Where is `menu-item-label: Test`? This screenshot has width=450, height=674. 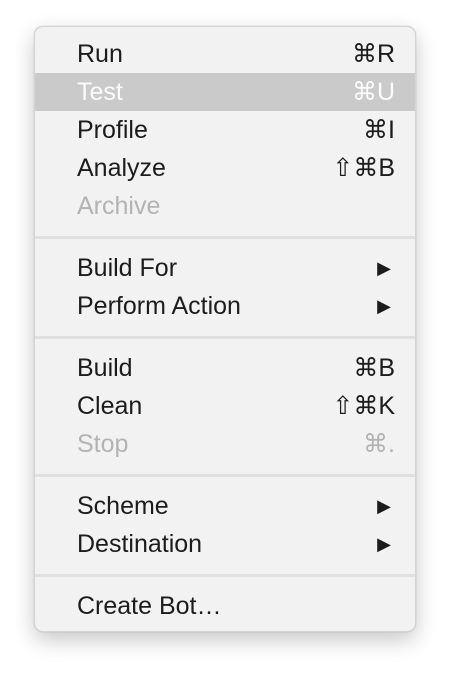
menu-item-label: Test is located at coordinates (100, 92).